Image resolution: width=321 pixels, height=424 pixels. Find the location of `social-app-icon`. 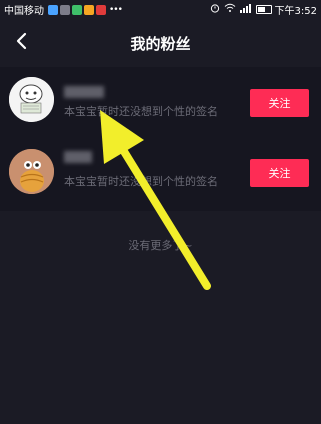

social-app-icon is located at coordinates (101, 9).